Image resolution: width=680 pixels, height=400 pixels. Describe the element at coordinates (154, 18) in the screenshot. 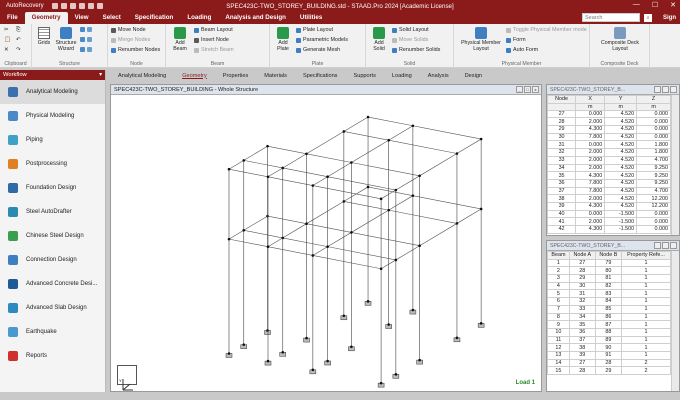

I see `menu-specification: Specification` at that location.